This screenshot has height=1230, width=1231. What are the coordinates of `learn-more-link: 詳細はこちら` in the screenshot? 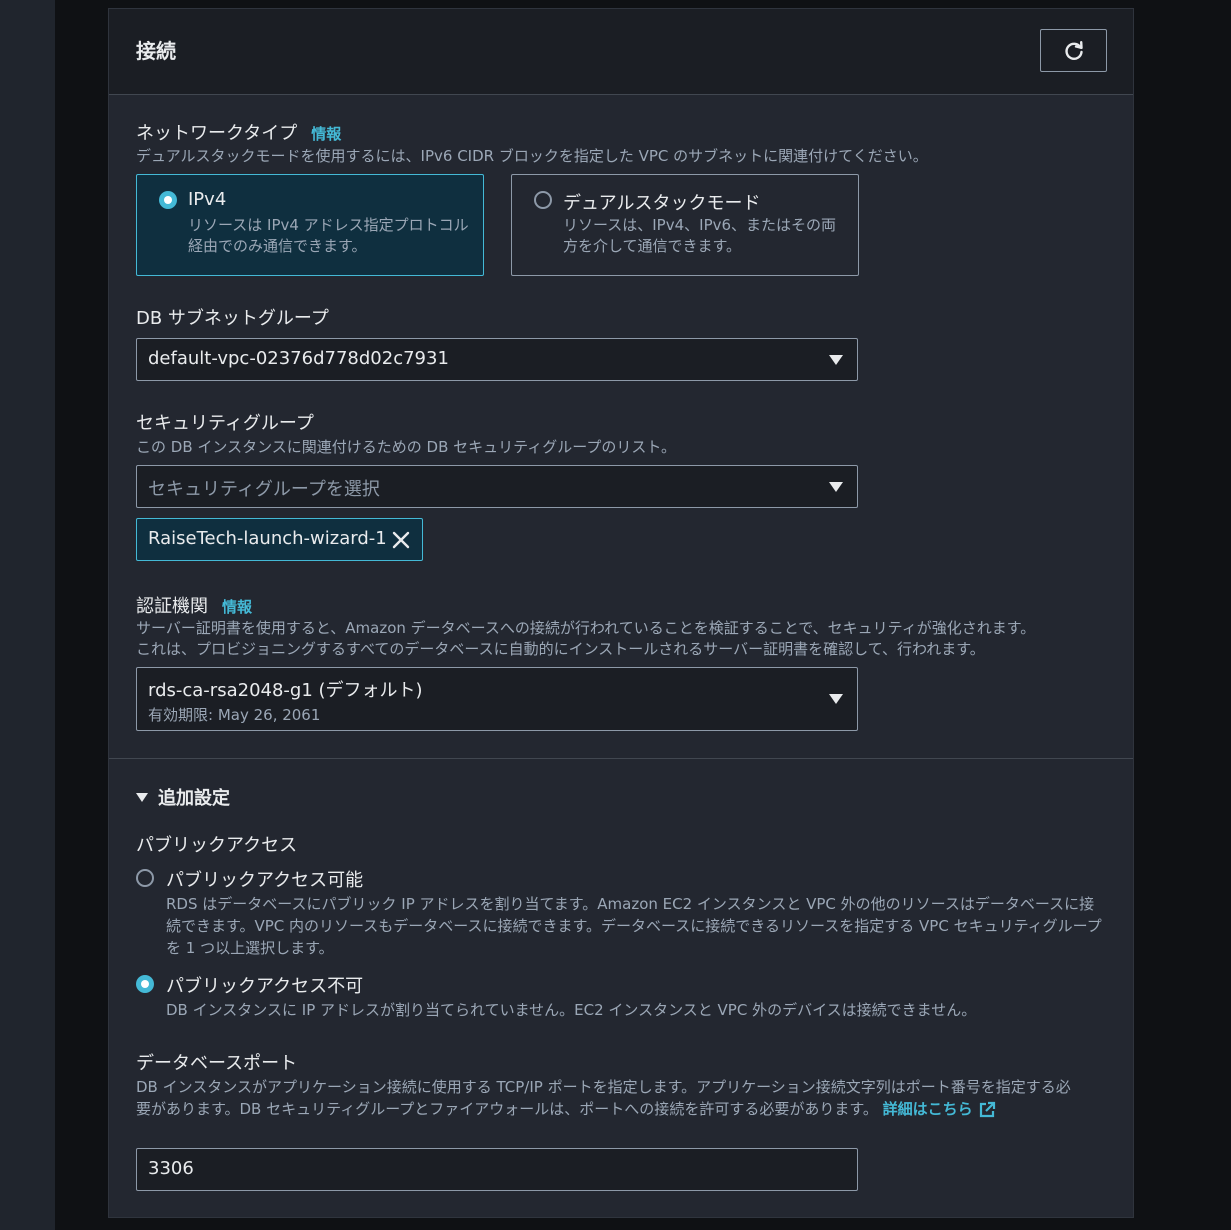 It's located at (939, 1109).